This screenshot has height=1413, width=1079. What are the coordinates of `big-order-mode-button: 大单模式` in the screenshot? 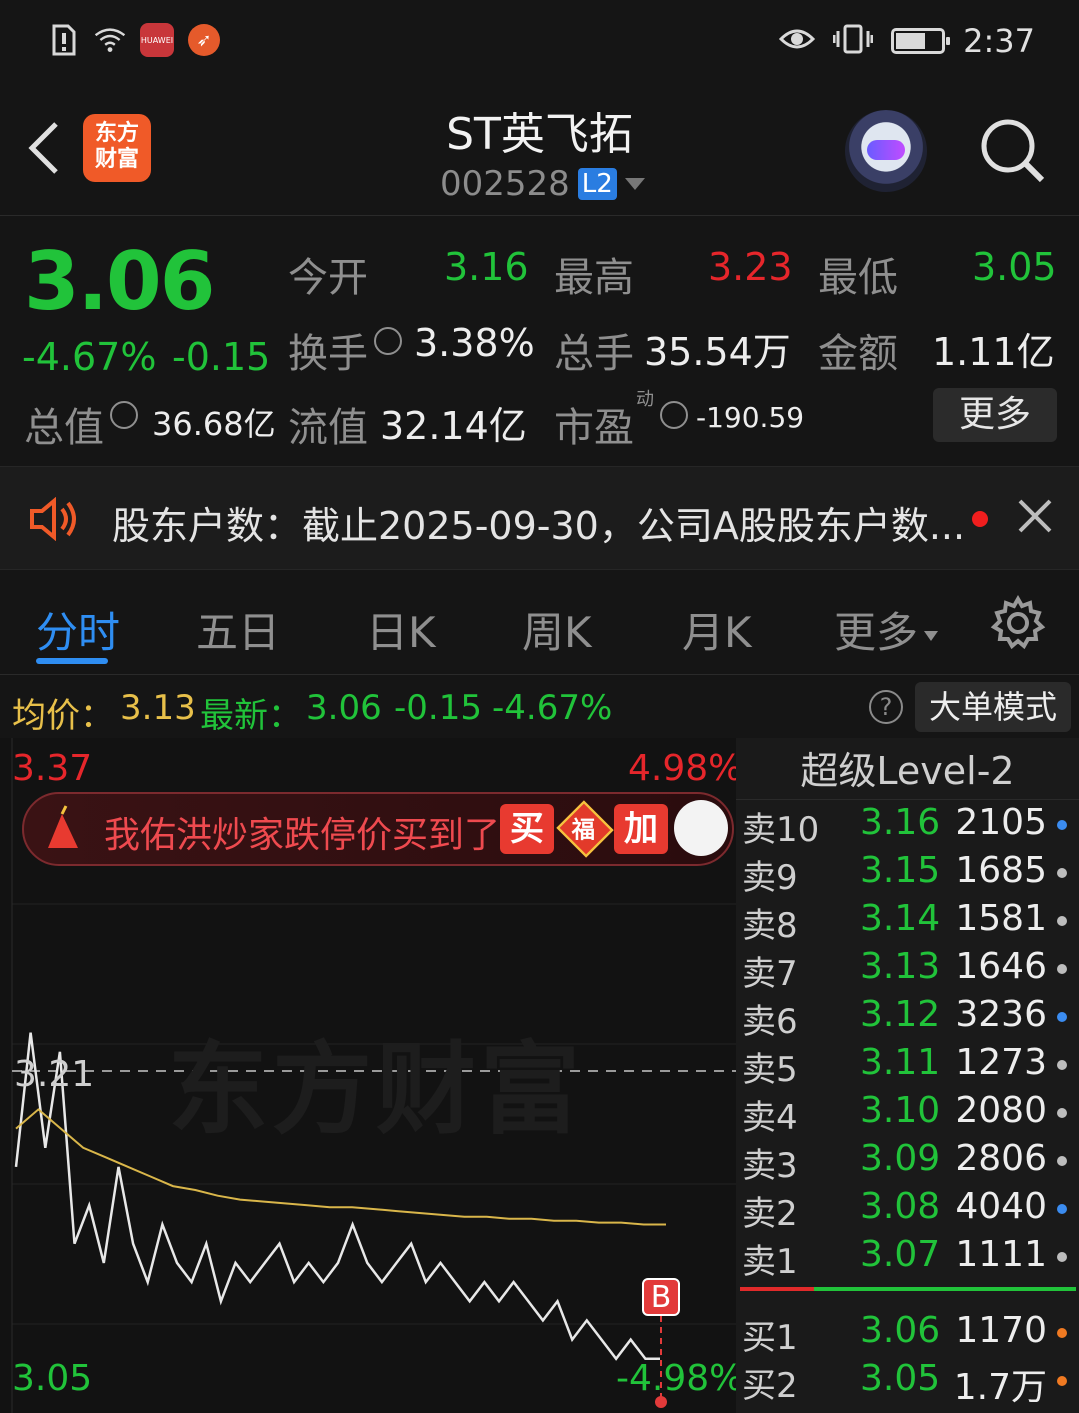 It's located at (993, 707).